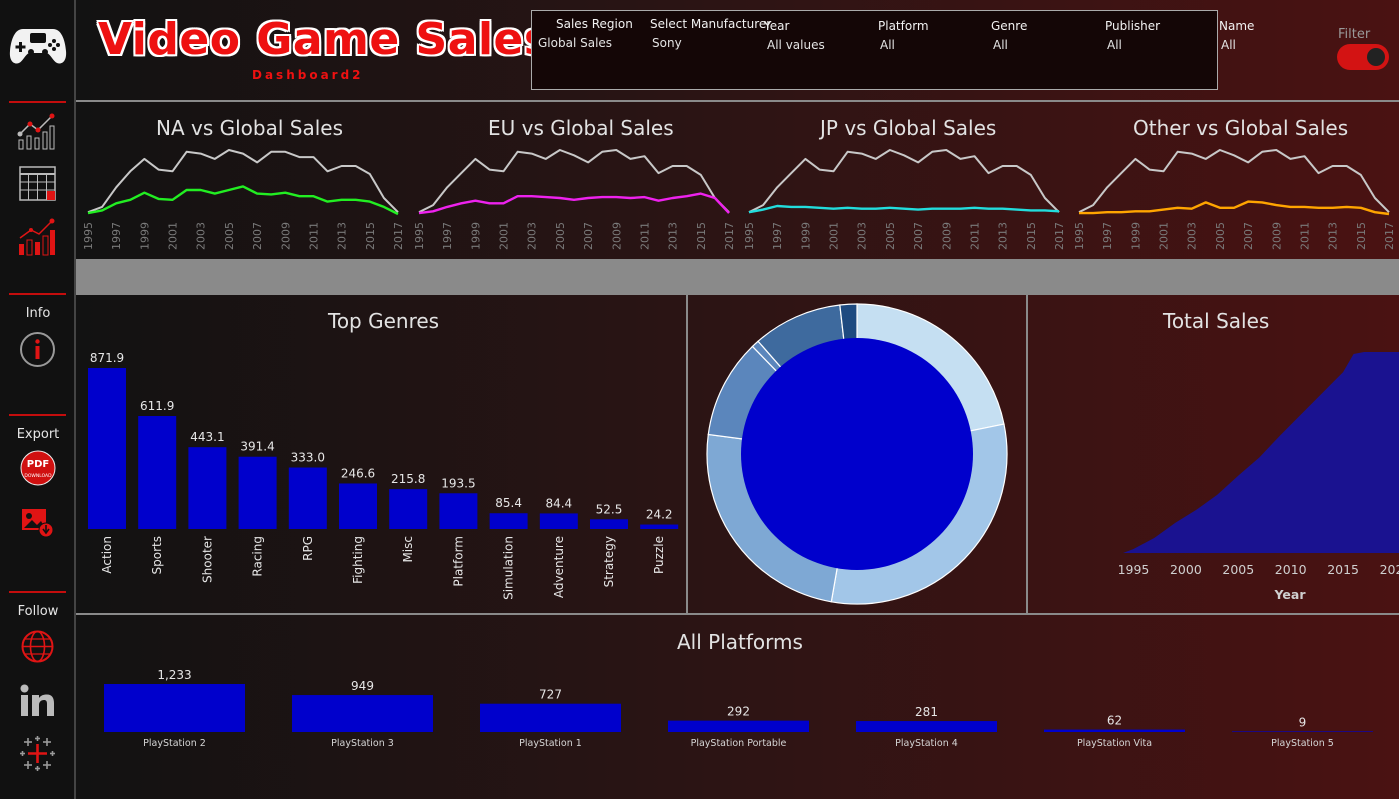 The image size is (1399, 799). I want to click on filter-label: Platform, so click(903, 26).